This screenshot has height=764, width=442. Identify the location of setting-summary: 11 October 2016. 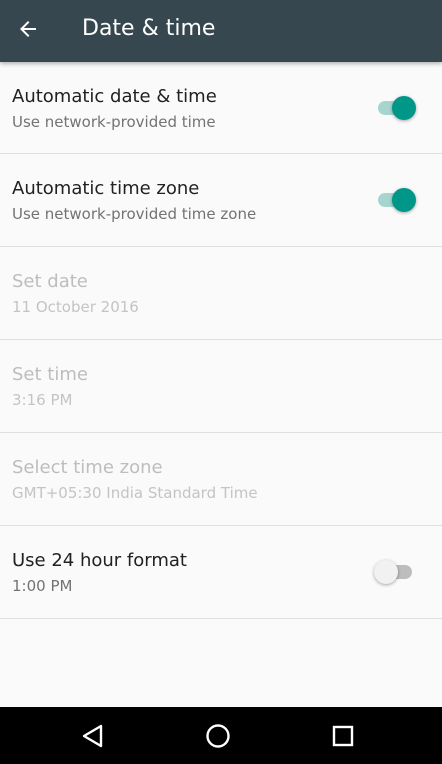
(75, 307).